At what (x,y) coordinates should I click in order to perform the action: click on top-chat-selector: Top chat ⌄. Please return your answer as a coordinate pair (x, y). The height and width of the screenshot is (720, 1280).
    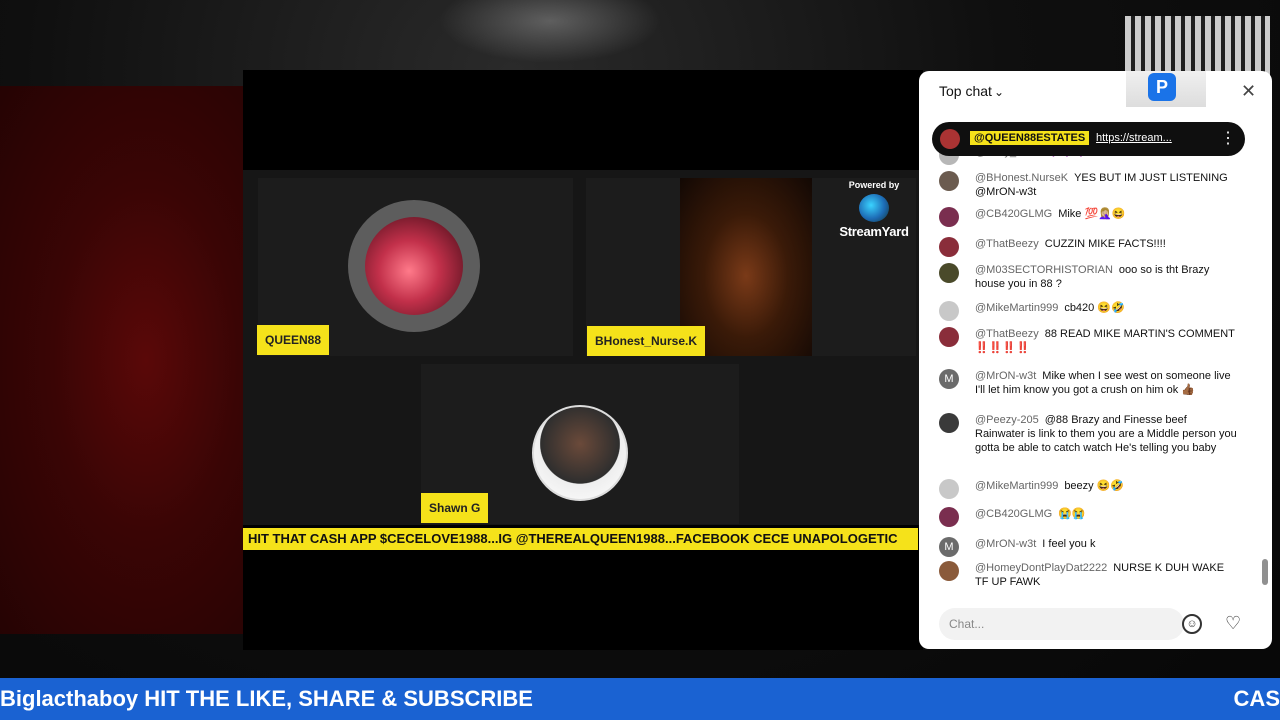
    Looking at the image, I should click on (971, 91).